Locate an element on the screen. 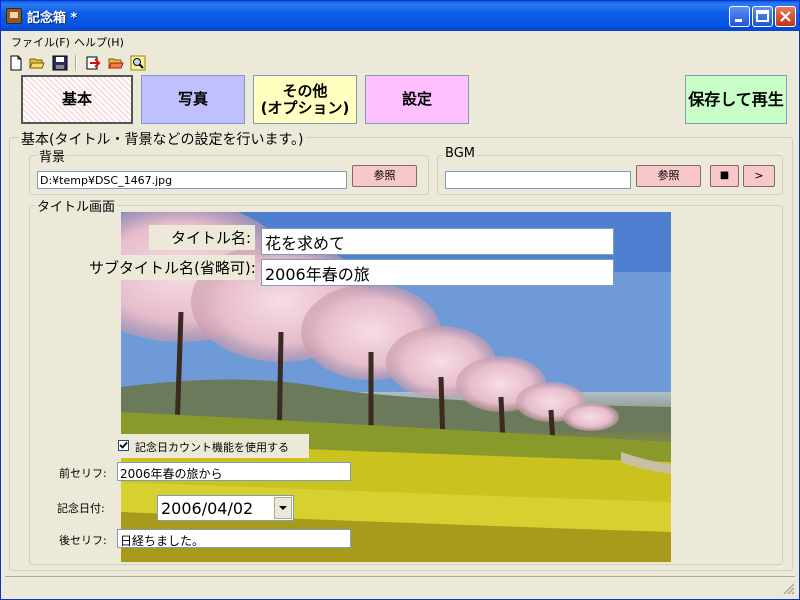  countdown-checkbox is located at coordinates (123, 445).